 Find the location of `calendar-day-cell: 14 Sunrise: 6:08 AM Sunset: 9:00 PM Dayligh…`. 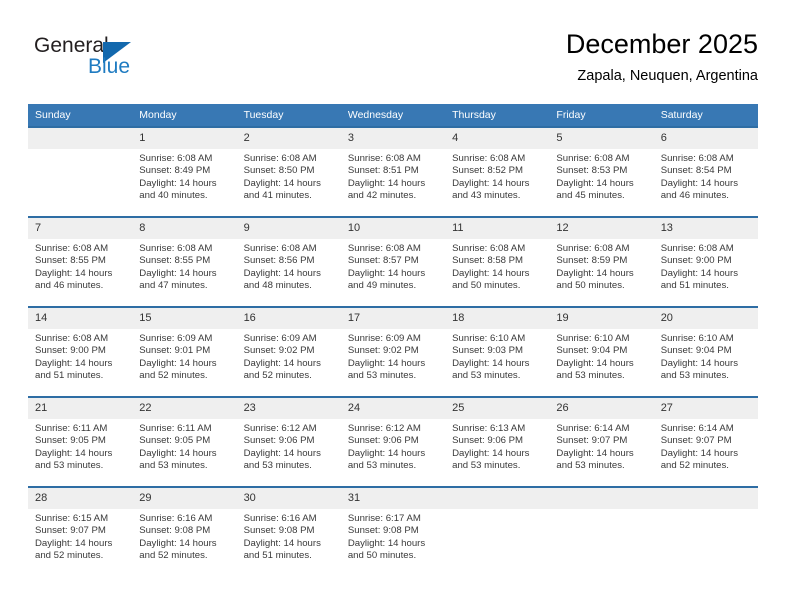

calendar-day-cell: 14 Sunrise: 6:08 AM Sunset: 9:00 PM Dayligh… is located at coordinates (80, 351).